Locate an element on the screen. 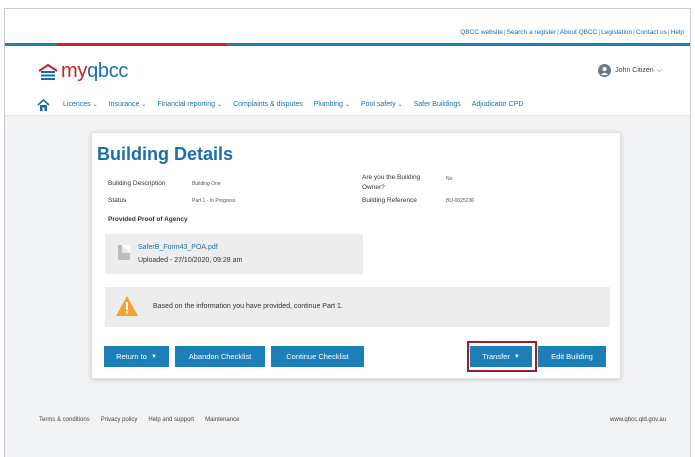  nav-item-plumbing: Plumbing ⌄ is located at coordinates (332, 104).